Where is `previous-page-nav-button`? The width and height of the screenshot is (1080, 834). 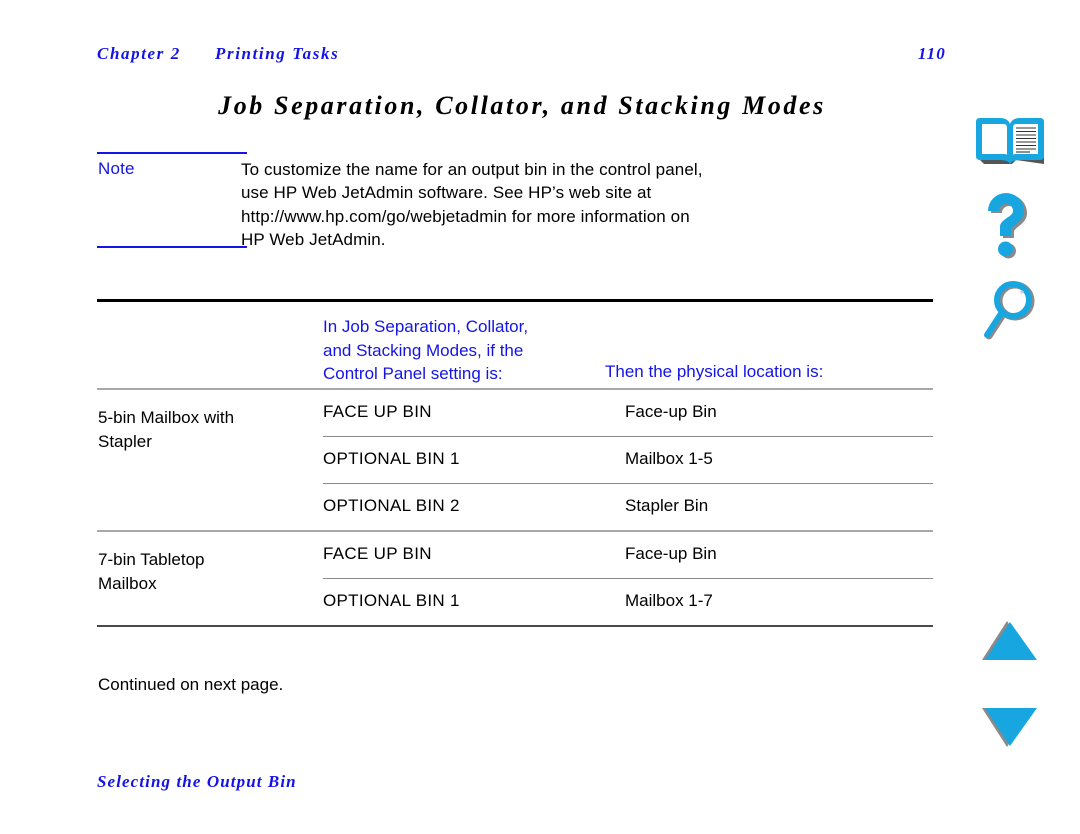 previous-page-nav-button is located at coordinates (1010, 644).